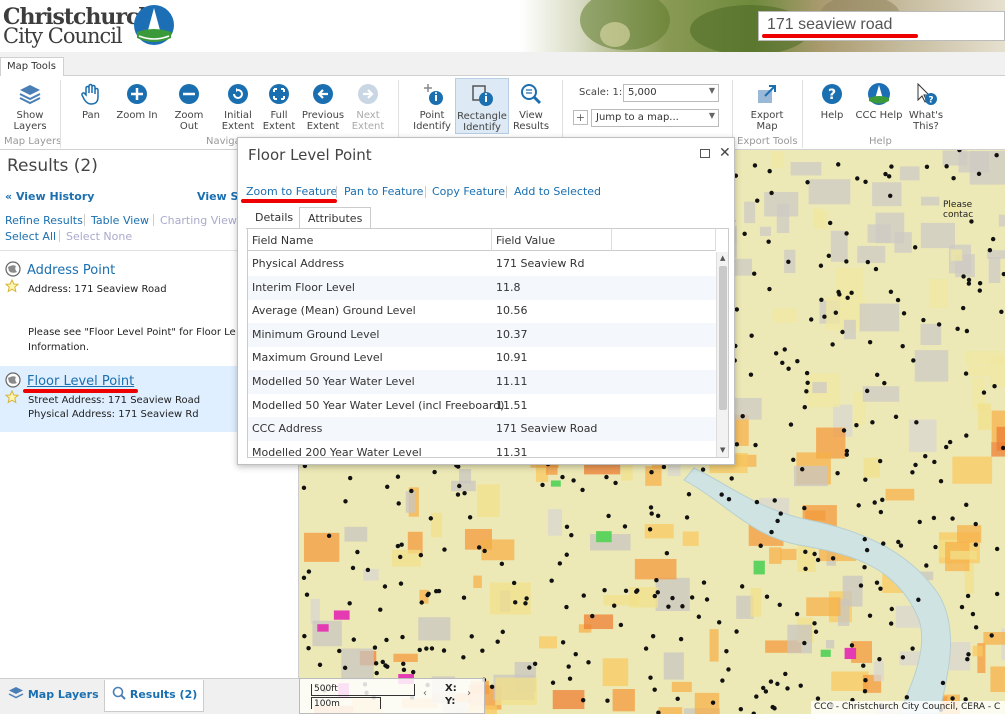 The width and height of the screenshot is (1005, 714). I want to click on arrow-right-icon, so click(368, 94).